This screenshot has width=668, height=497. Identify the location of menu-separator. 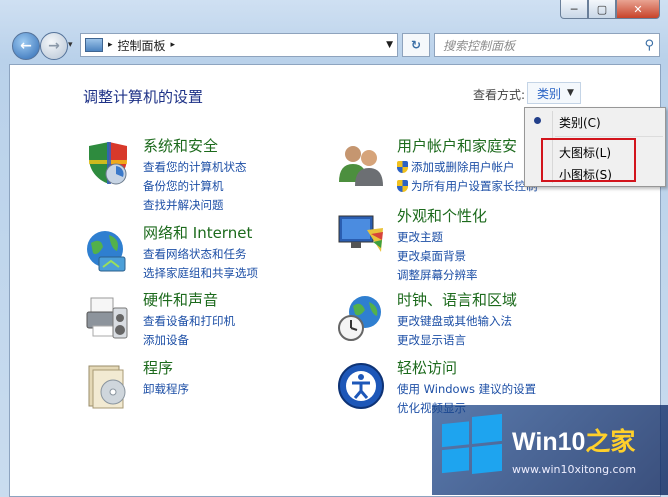
(609, 136).